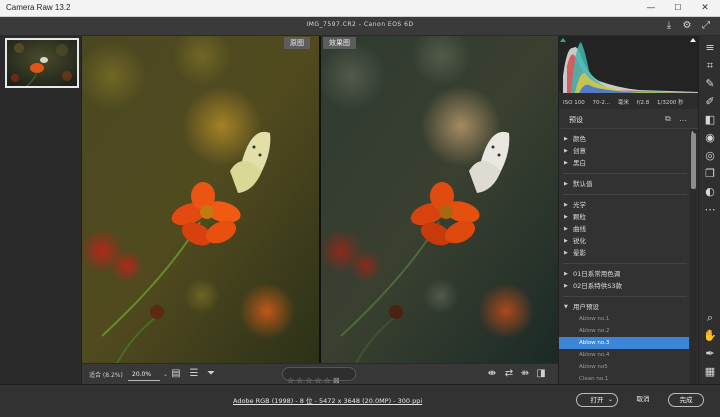  I want to click on toggle-view-icon: ◨, so click(541, 374).